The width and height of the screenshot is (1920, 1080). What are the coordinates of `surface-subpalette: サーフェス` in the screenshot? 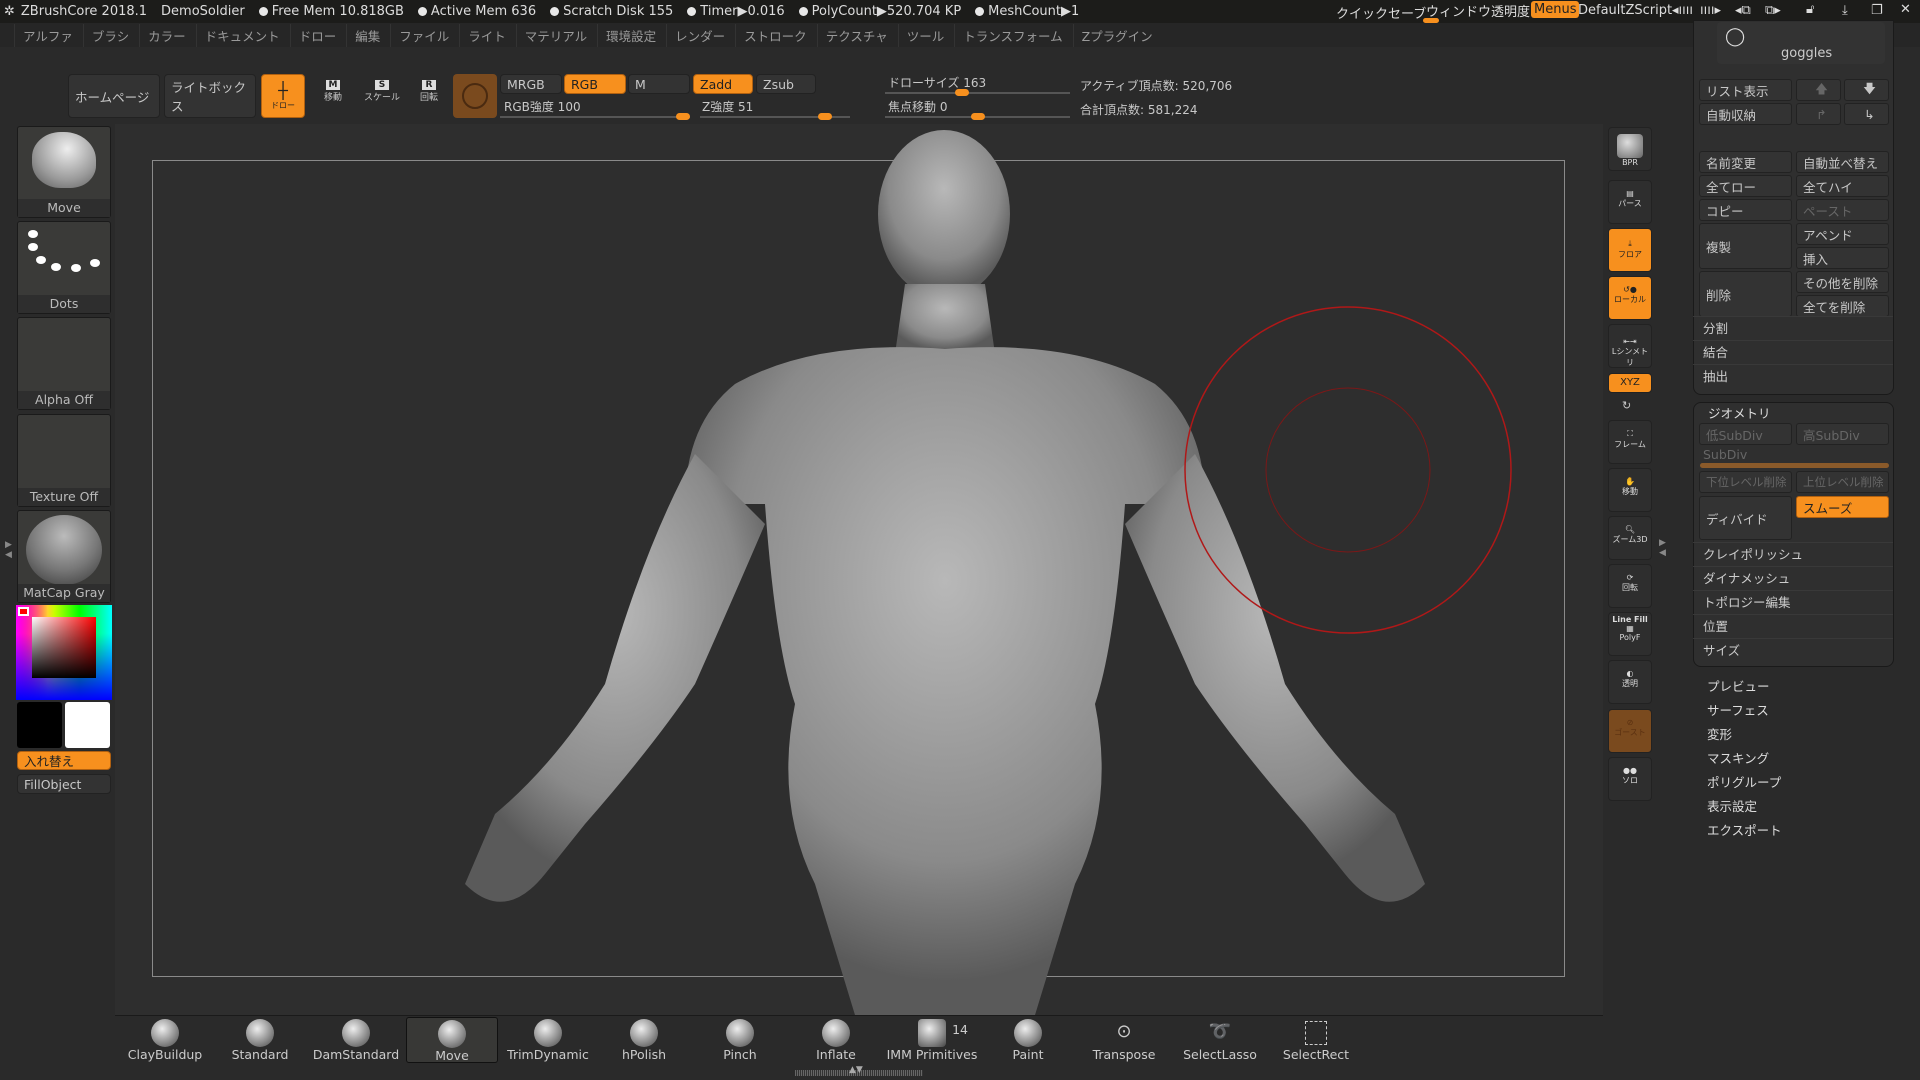 It's located at (1738, 709).